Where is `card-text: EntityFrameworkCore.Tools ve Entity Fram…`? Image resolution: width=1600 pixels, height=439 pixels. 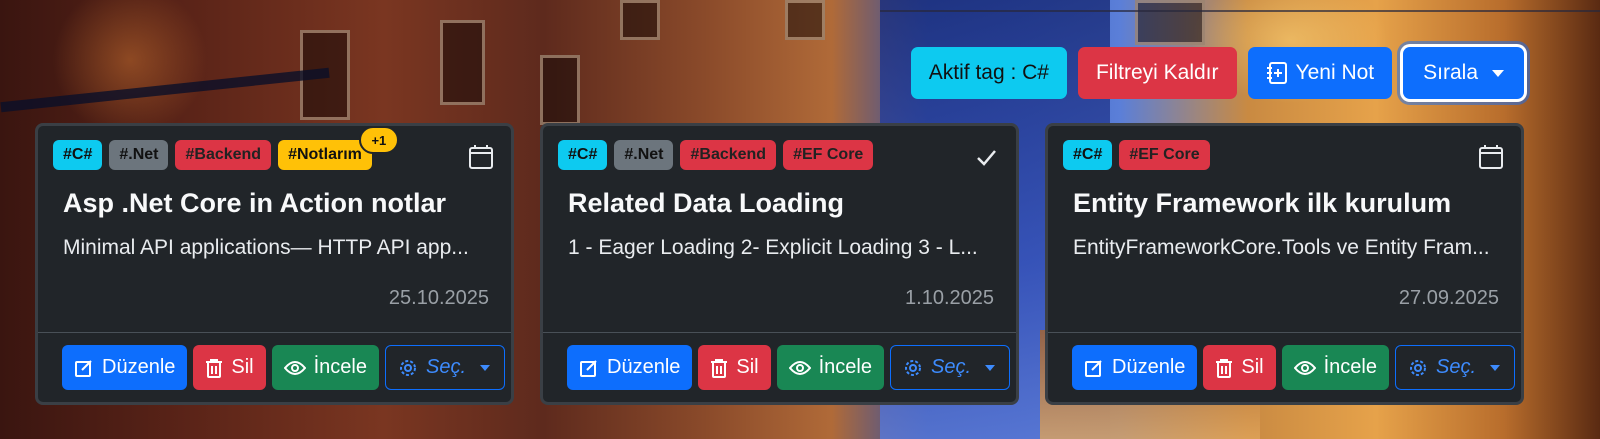 card-text: EntityFrameworkCore.Tools ve Entity Fram… is located at coordinates (1281, 247).